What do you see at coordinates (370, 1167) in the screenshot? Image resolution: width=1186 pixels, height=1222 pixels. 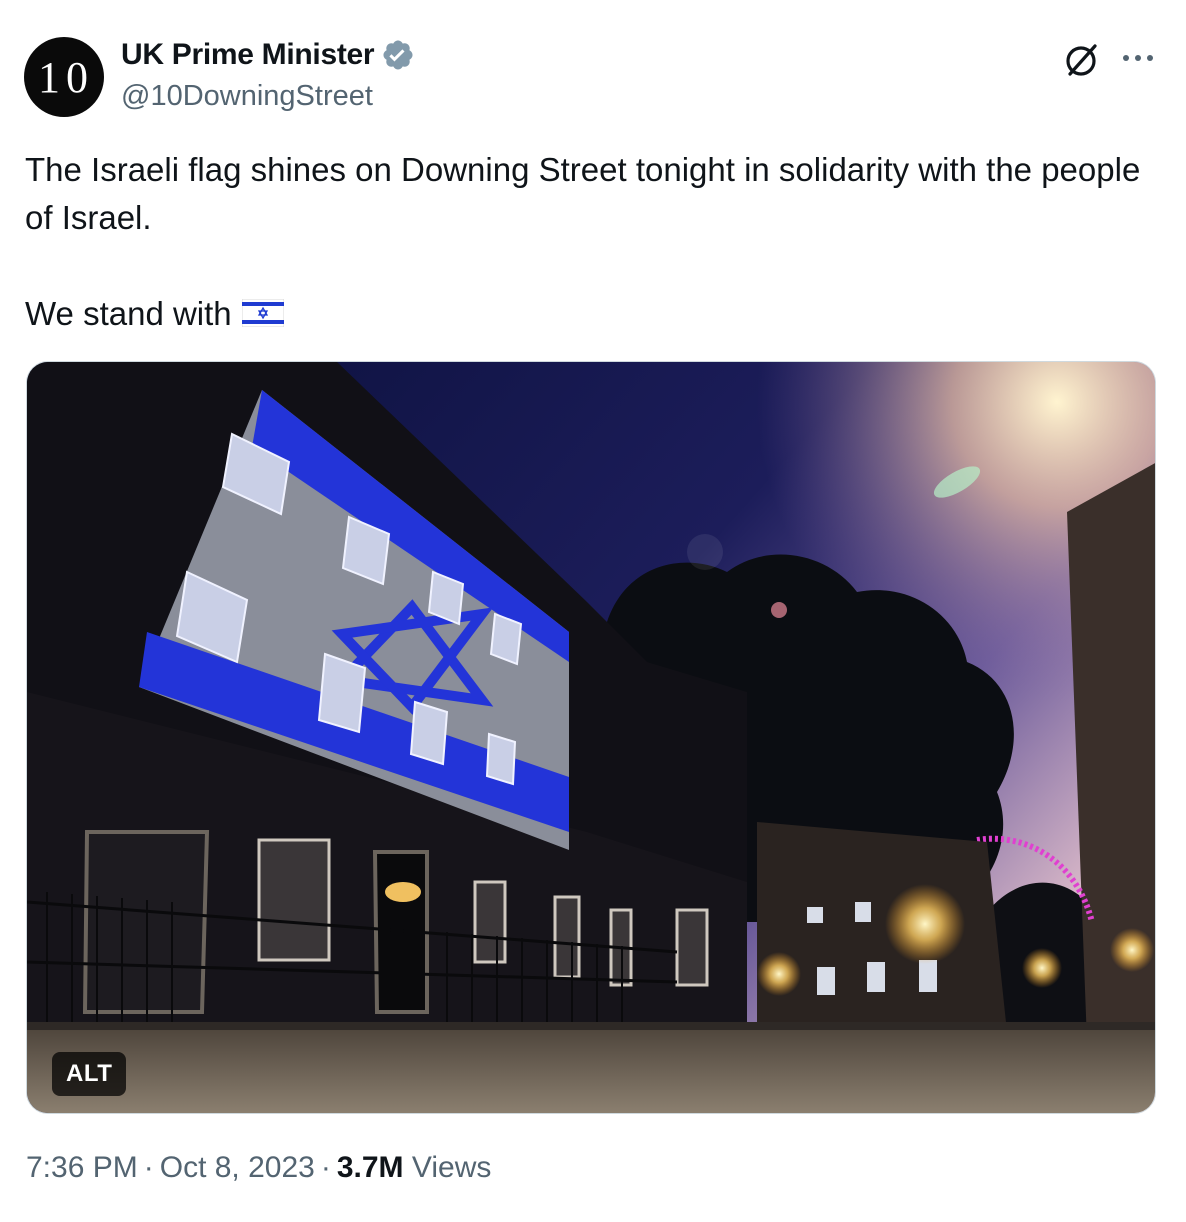 I see `views-count: 3.7M` at bounding box center [370, 1167].